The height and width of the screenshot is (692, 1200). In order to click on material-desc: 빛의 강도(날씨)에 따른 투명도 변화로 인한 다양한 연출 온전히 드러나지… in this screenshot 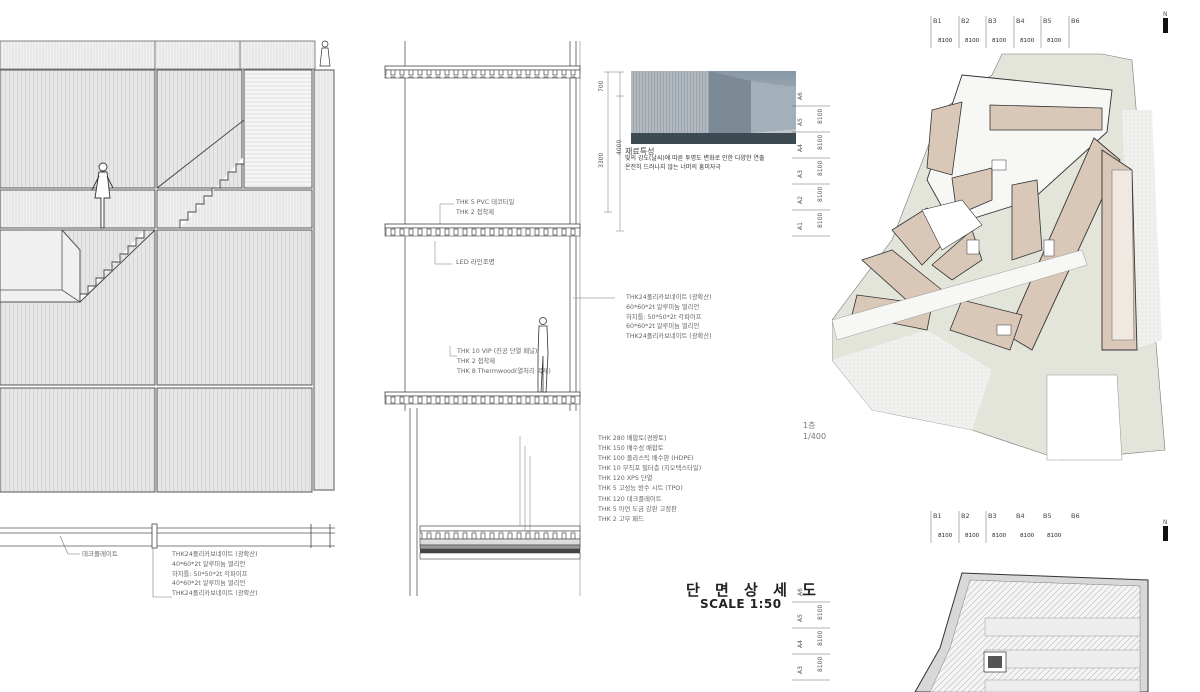, I will do `click(694, 163)`.